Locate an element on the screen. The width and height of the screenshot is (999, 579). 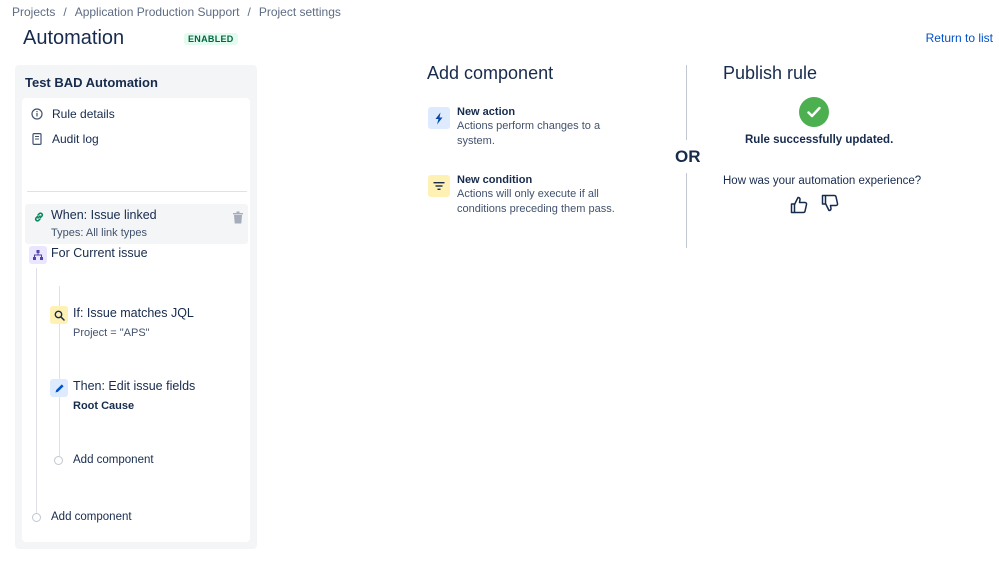
condition-subtitle: Project = "APS" is located at coordinates (111, 333).